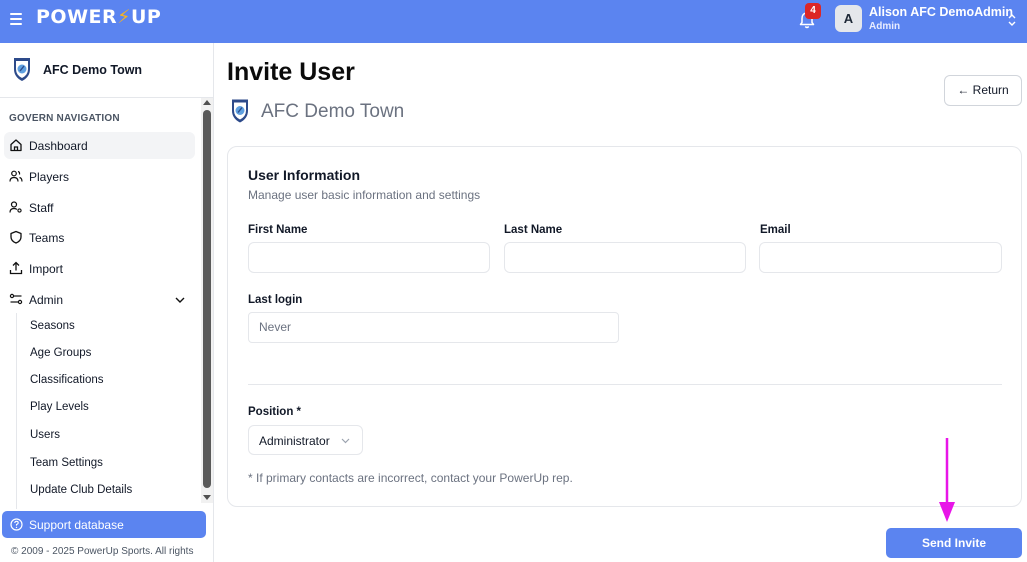 The image size is (1027, 562). I want to click on avatar: A, so click(848, 18).